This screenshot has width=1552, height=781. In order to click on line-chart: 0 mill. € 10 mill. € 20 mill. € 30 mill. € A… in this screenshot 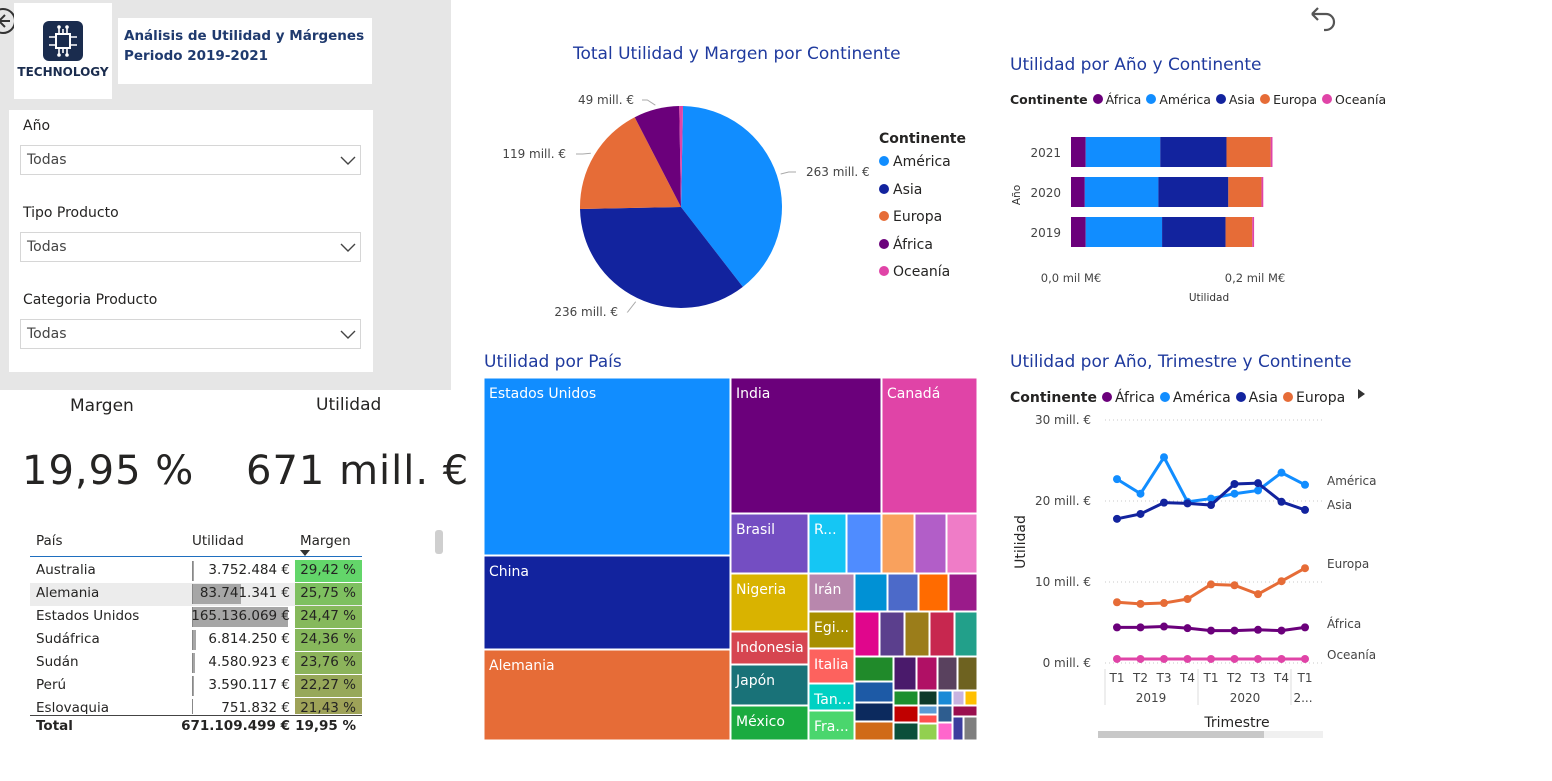, I will do `click(1195, 575)`.